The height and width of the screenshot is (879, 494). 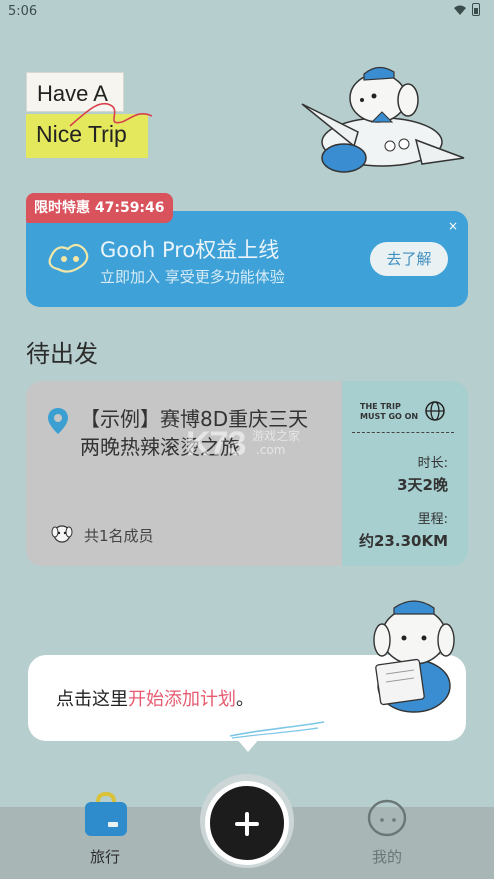 I want to click on distance-label: 里程:, so click(x=432, y=519).